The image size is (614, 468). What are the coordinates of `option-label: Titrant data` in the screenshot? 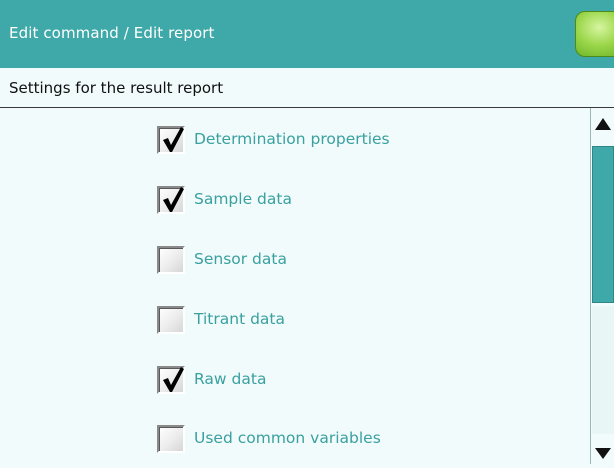 It's located at (239, 319).